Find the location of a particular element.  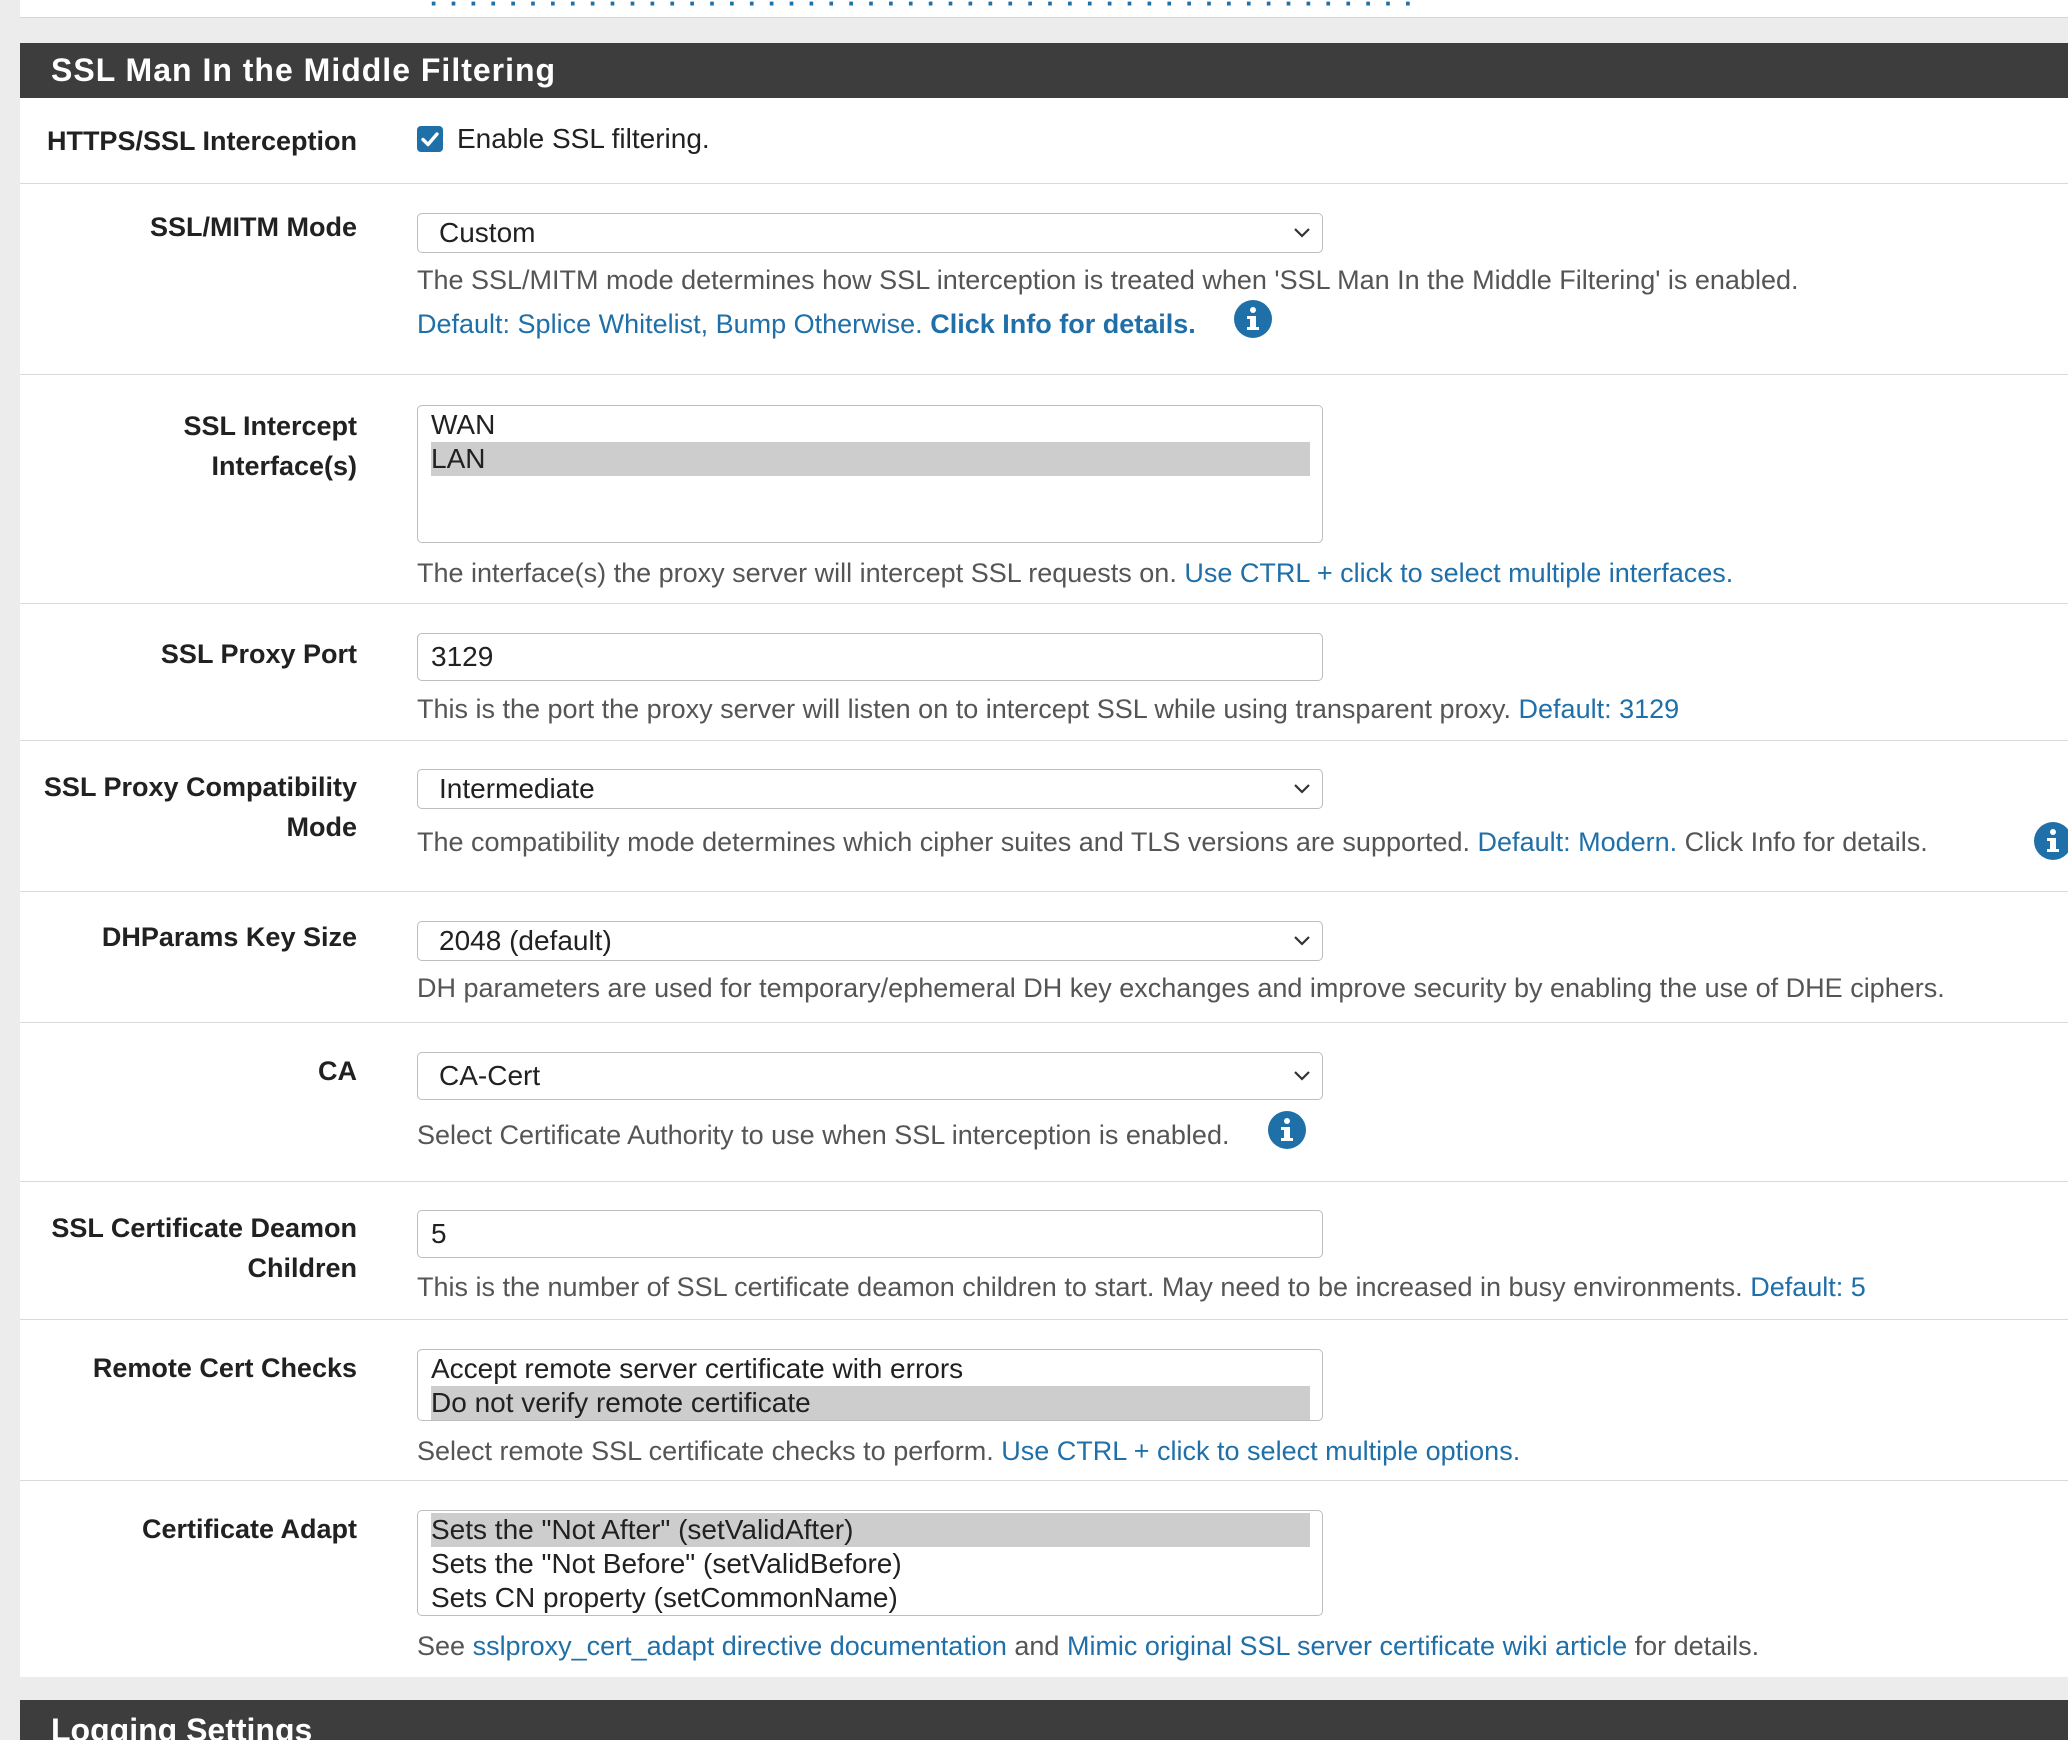

field-label: SSL Proxy Compatibility Mode is located at coordinates (200, 807).